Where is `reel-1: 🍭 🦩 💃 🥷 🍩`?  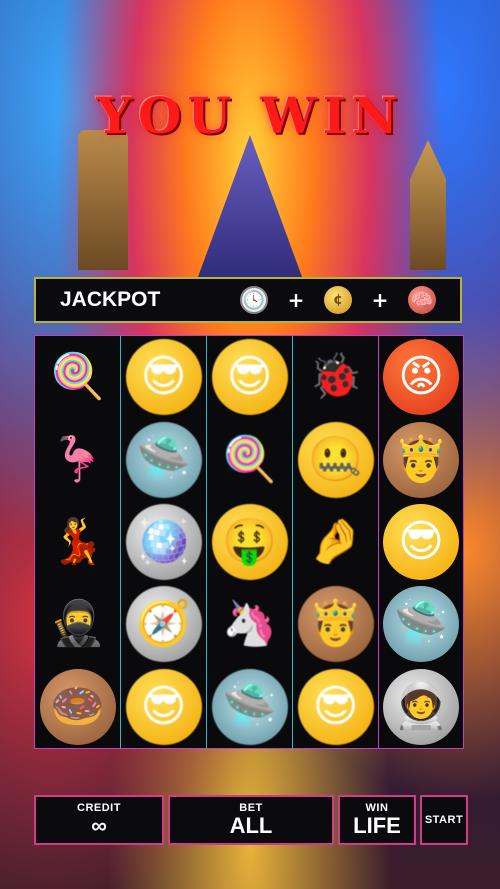
reel-1: 🍭 🦩 💃 🥷 🍩 is located at coordinates (77, 542).